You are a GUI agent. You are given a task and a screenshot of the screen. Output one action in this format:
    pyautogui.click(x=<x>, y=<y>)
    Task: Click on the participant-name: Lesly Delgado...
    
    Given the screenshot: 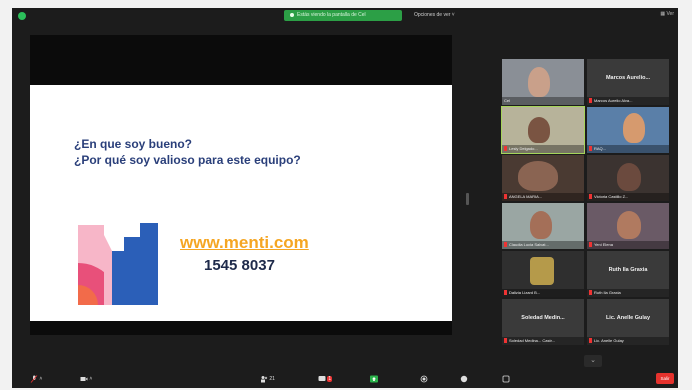 What is the action you would take?
    pyautogui.click(x=543, y=149)
    